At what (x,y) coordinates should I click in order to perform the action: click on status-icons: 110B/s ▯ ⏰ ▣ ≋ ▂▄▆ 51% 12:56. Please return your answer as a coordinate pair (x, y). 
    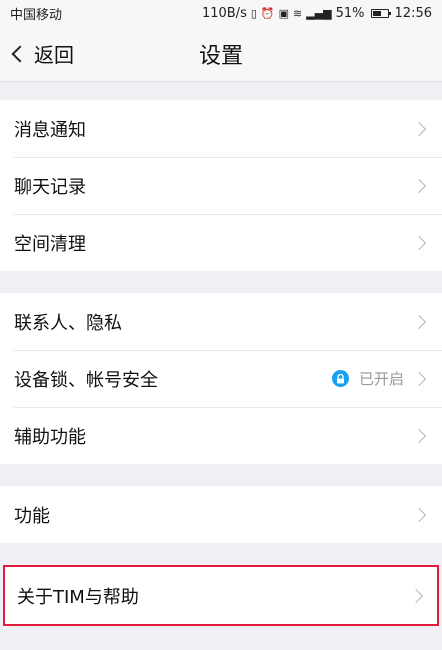
    Looking at the image, I should click on (317, 13).